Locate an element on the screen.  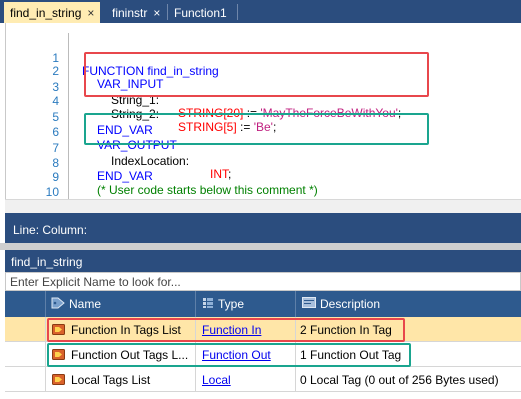
gutter-divider is located at coordinates (68, 119).